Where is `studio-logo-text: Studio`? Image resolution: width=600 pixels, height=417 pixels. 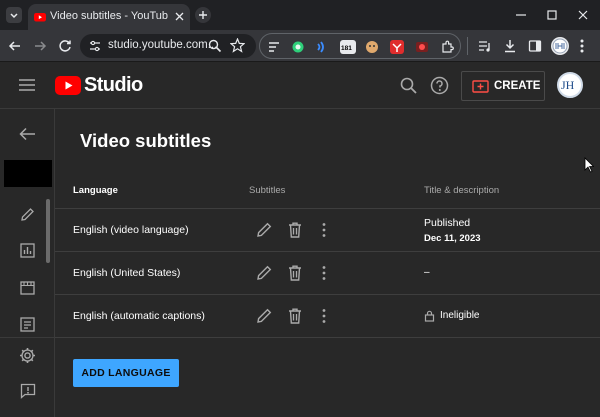
studio-logo-text: Studio is located at coordinates (113, 85).